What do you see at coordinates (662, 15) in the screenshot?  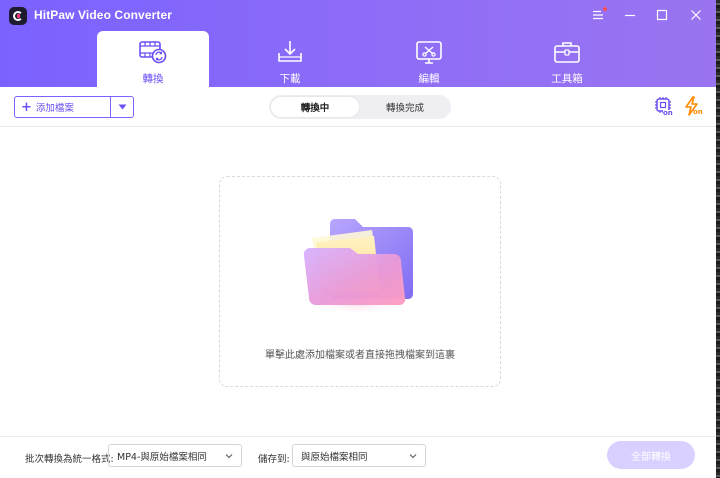 I see `maximize-icon` at bounding box center [662, 15].